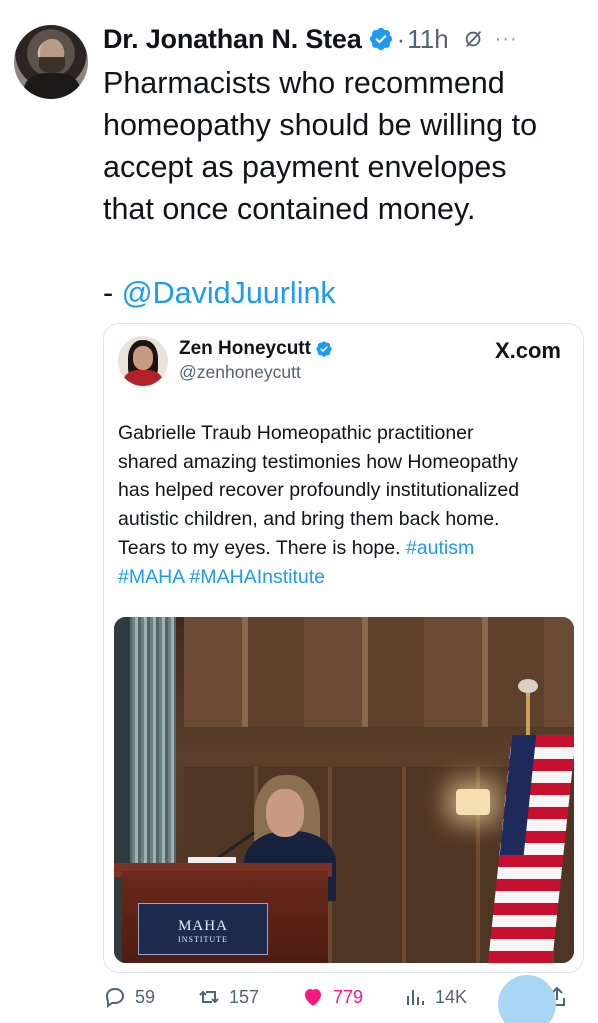  Describe the element at coordinates (305, 167) in the screenshot. I see `tweet-text-line: accept as payment envelopes` at that location.